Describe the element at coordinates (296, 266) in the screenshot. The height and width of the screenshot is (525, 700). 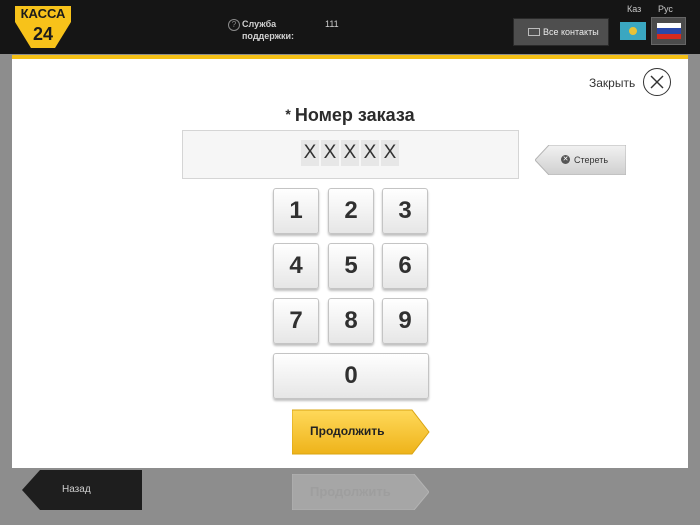
I see `keypad-key-4: 4` at that location.